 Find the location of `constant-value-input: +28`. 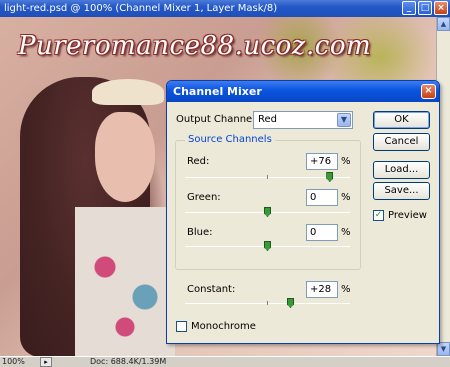

constant-value-input: +28 is located at coordinates (322, 289).